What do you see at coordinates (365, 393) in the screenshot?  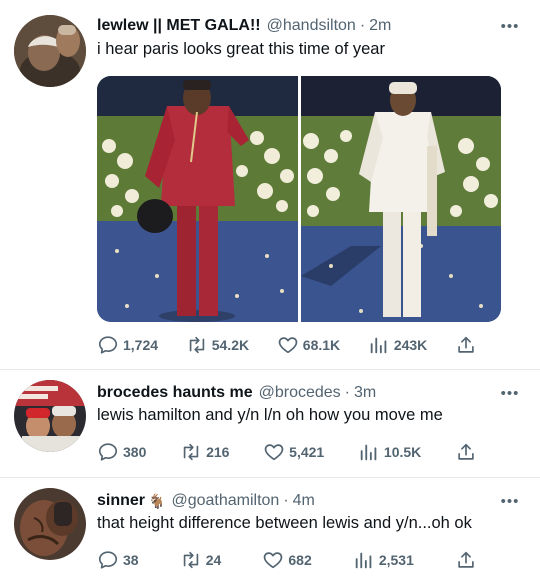 I see `timestamp: 3m` at bounding box center [365, 393].